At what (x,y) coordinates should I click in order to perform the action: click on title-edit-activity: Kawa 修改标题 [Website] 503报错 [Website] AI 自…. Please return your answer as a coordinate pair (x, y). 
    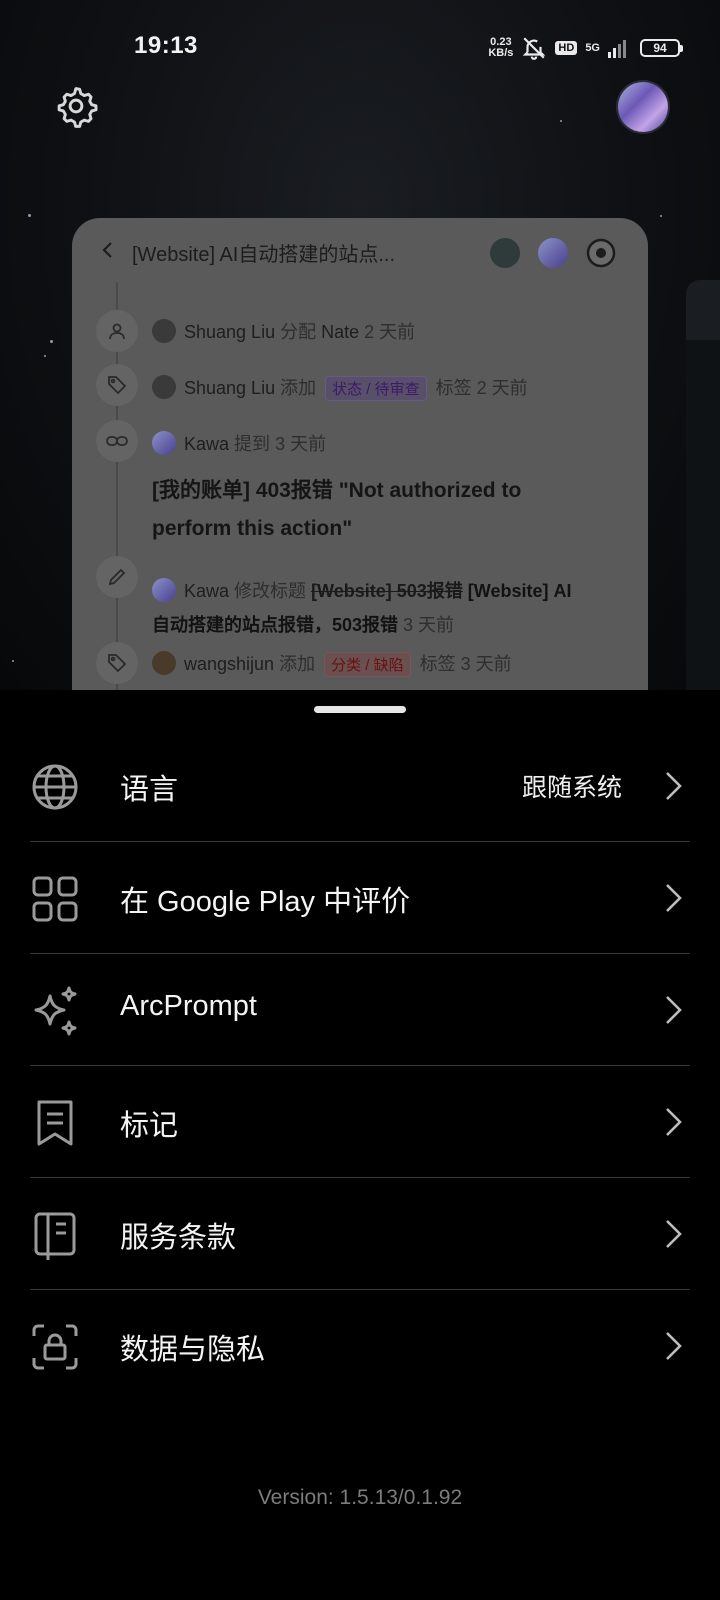
    Looking at the image, I should click on (392, 608).